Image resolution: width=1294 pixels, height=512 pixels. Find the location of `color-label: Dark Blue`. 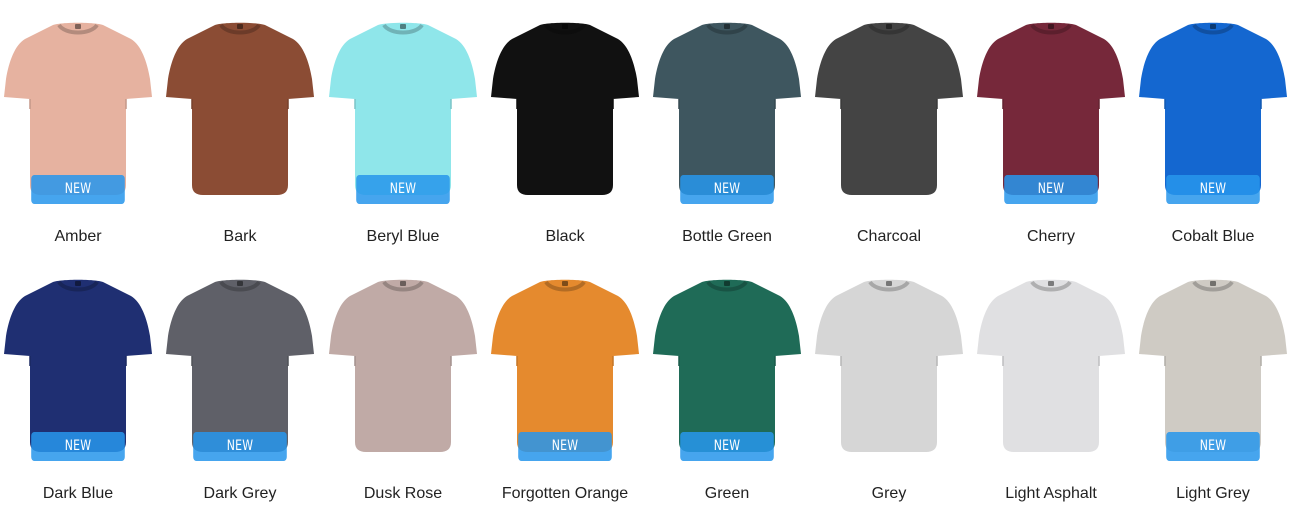

color-label: Dark Blue is located at coordinates (78, 493).